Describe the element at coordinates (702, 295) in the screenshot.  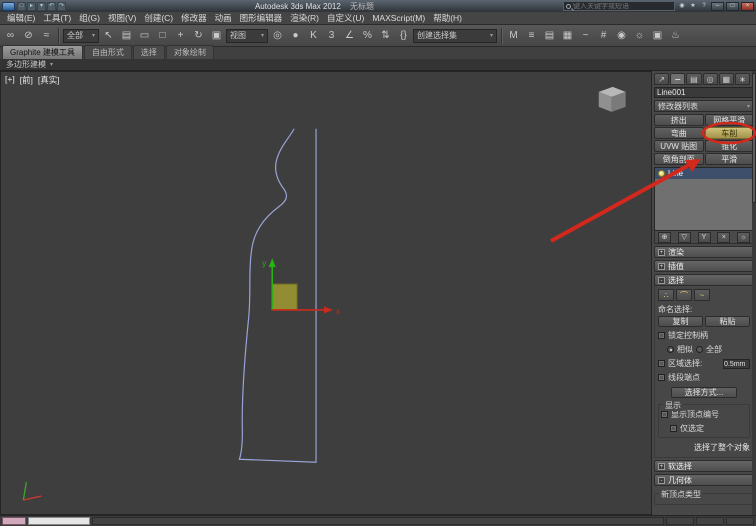
I see `spline-subobject-icon: ~` at that location.